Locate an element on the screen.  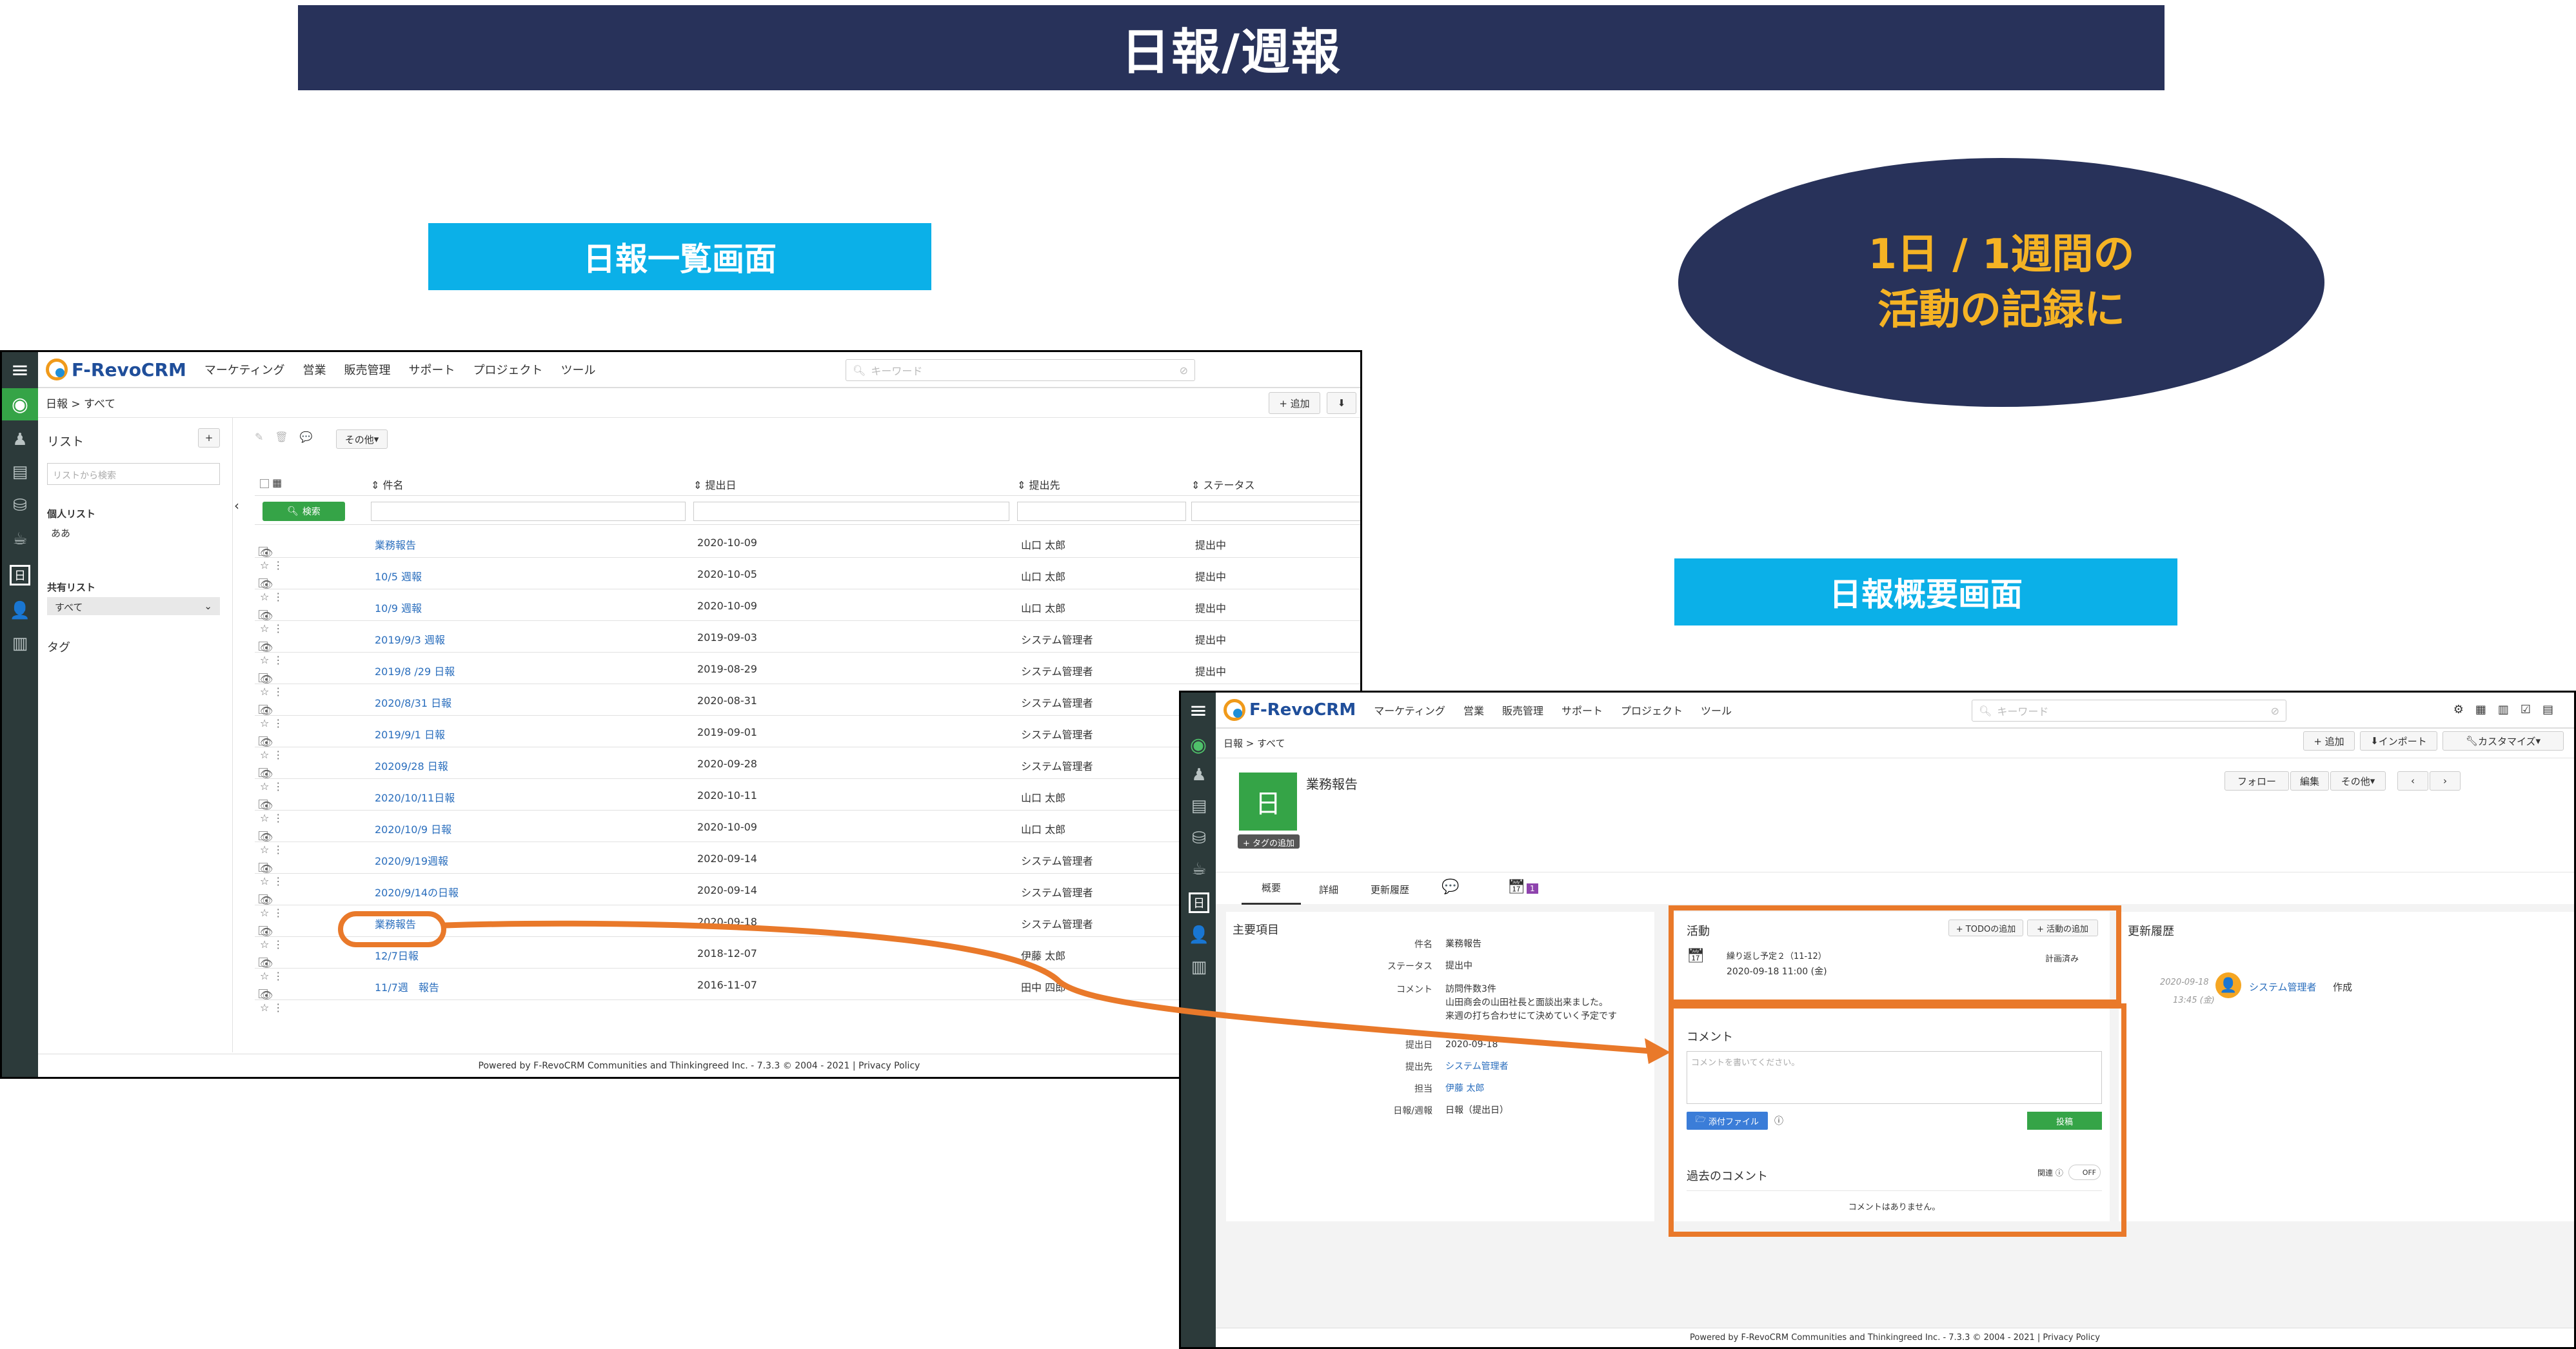
connector-line is located at coordinates (1048, 987).